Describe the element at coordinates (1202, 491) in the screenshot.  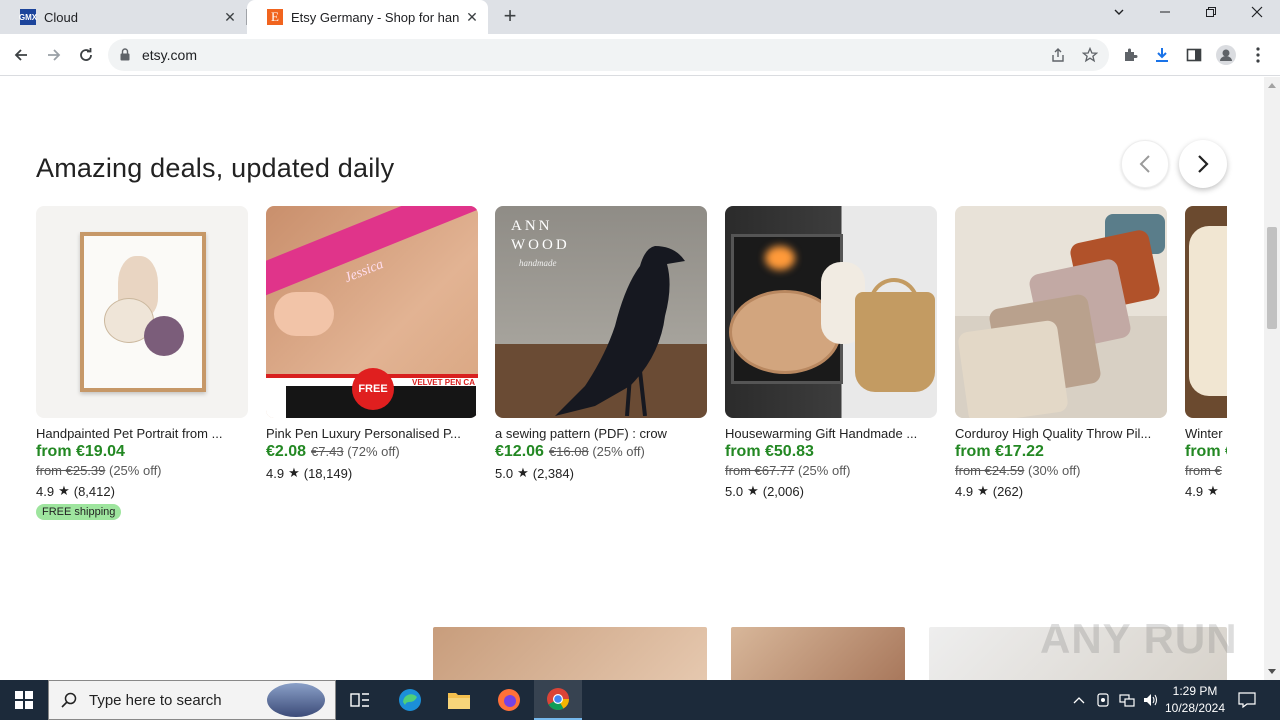
I see `product-rating: 4.9 ★` at that location.